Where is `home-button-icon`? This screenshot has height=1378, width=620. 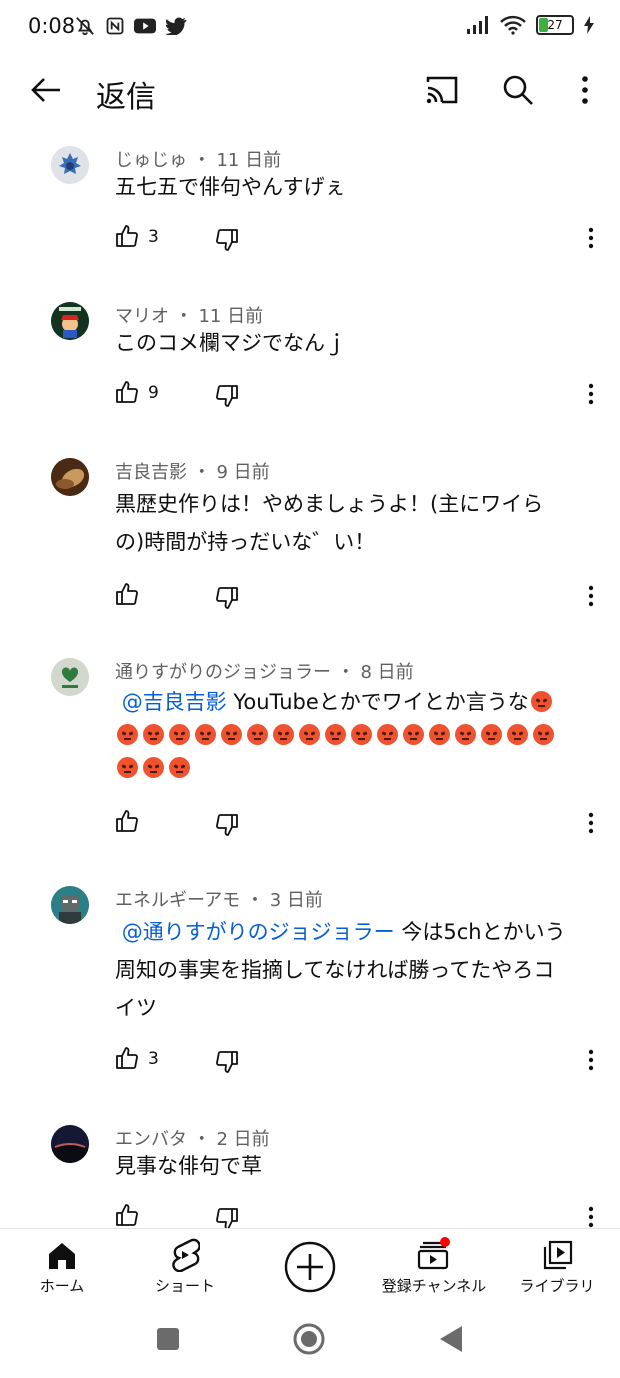 home-button-icon is located at coordinates (309, 1339).